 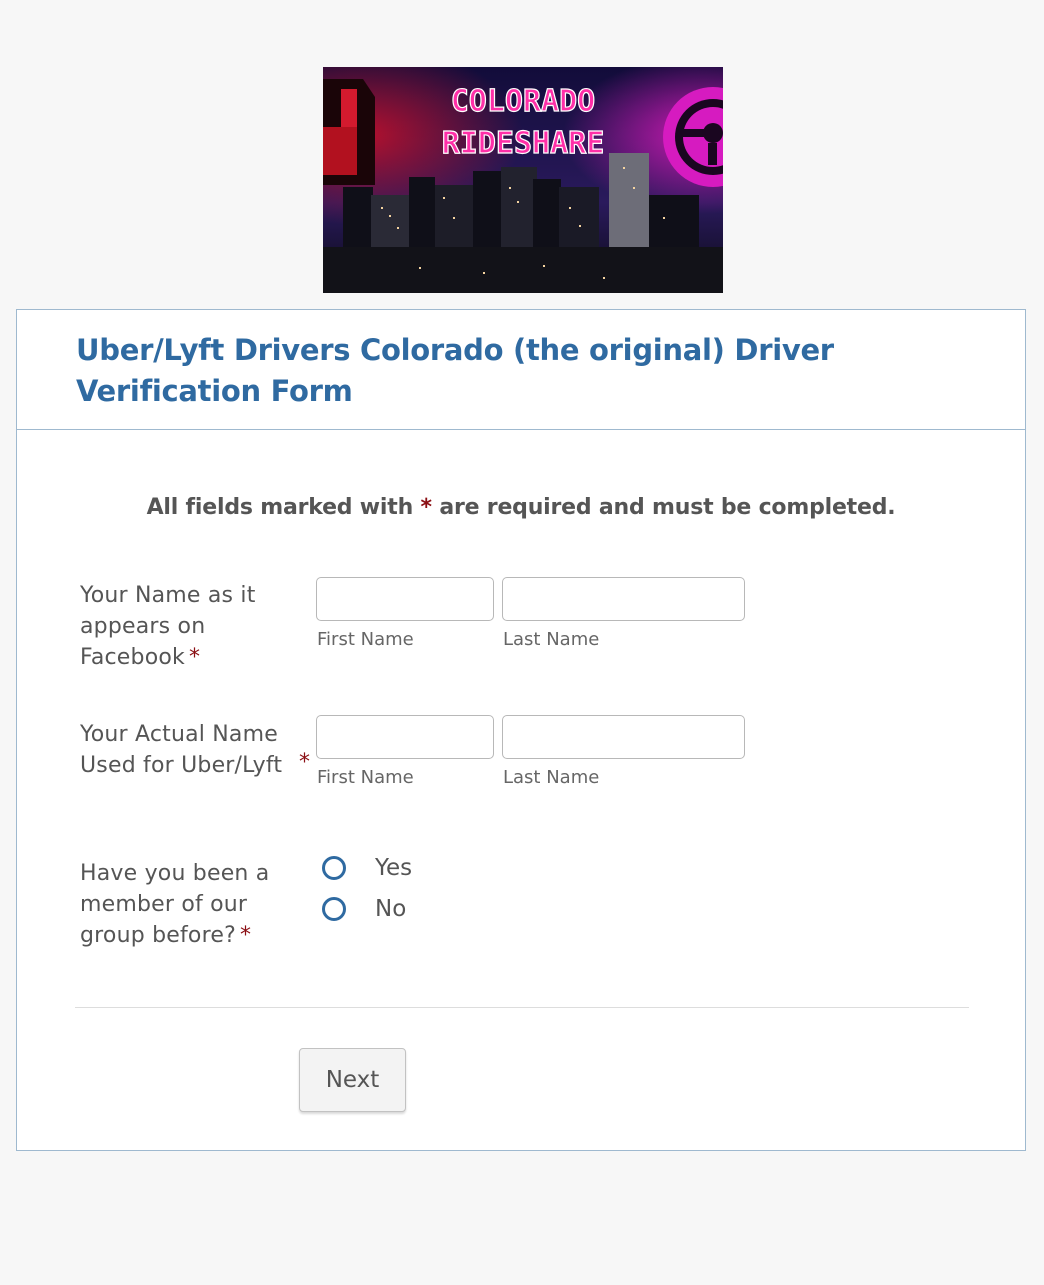 What do you see at coordinates (523, 143) in the screenshot?
I see `svg-text: RIDESHARE` at bounding box center [523, 143].